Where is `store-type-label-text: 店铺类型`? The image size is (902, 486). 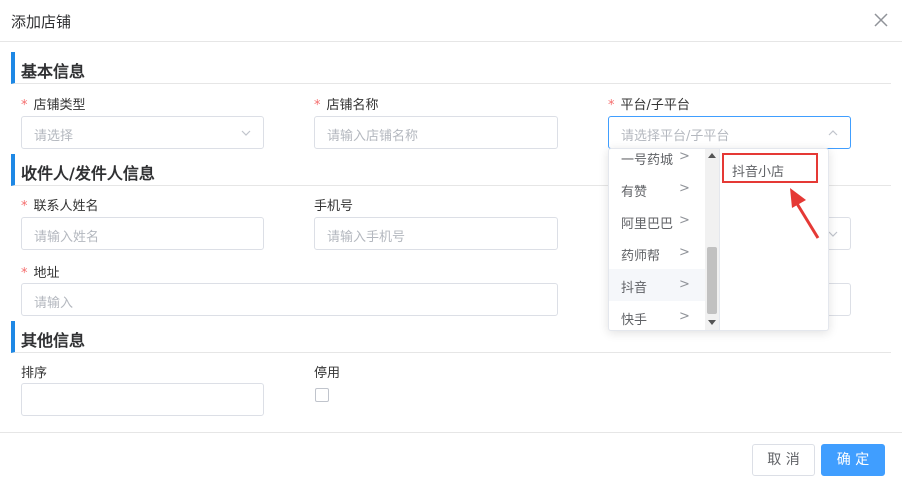 store-type-label-text: 店铺类型 is located at coordinates (59, 105).